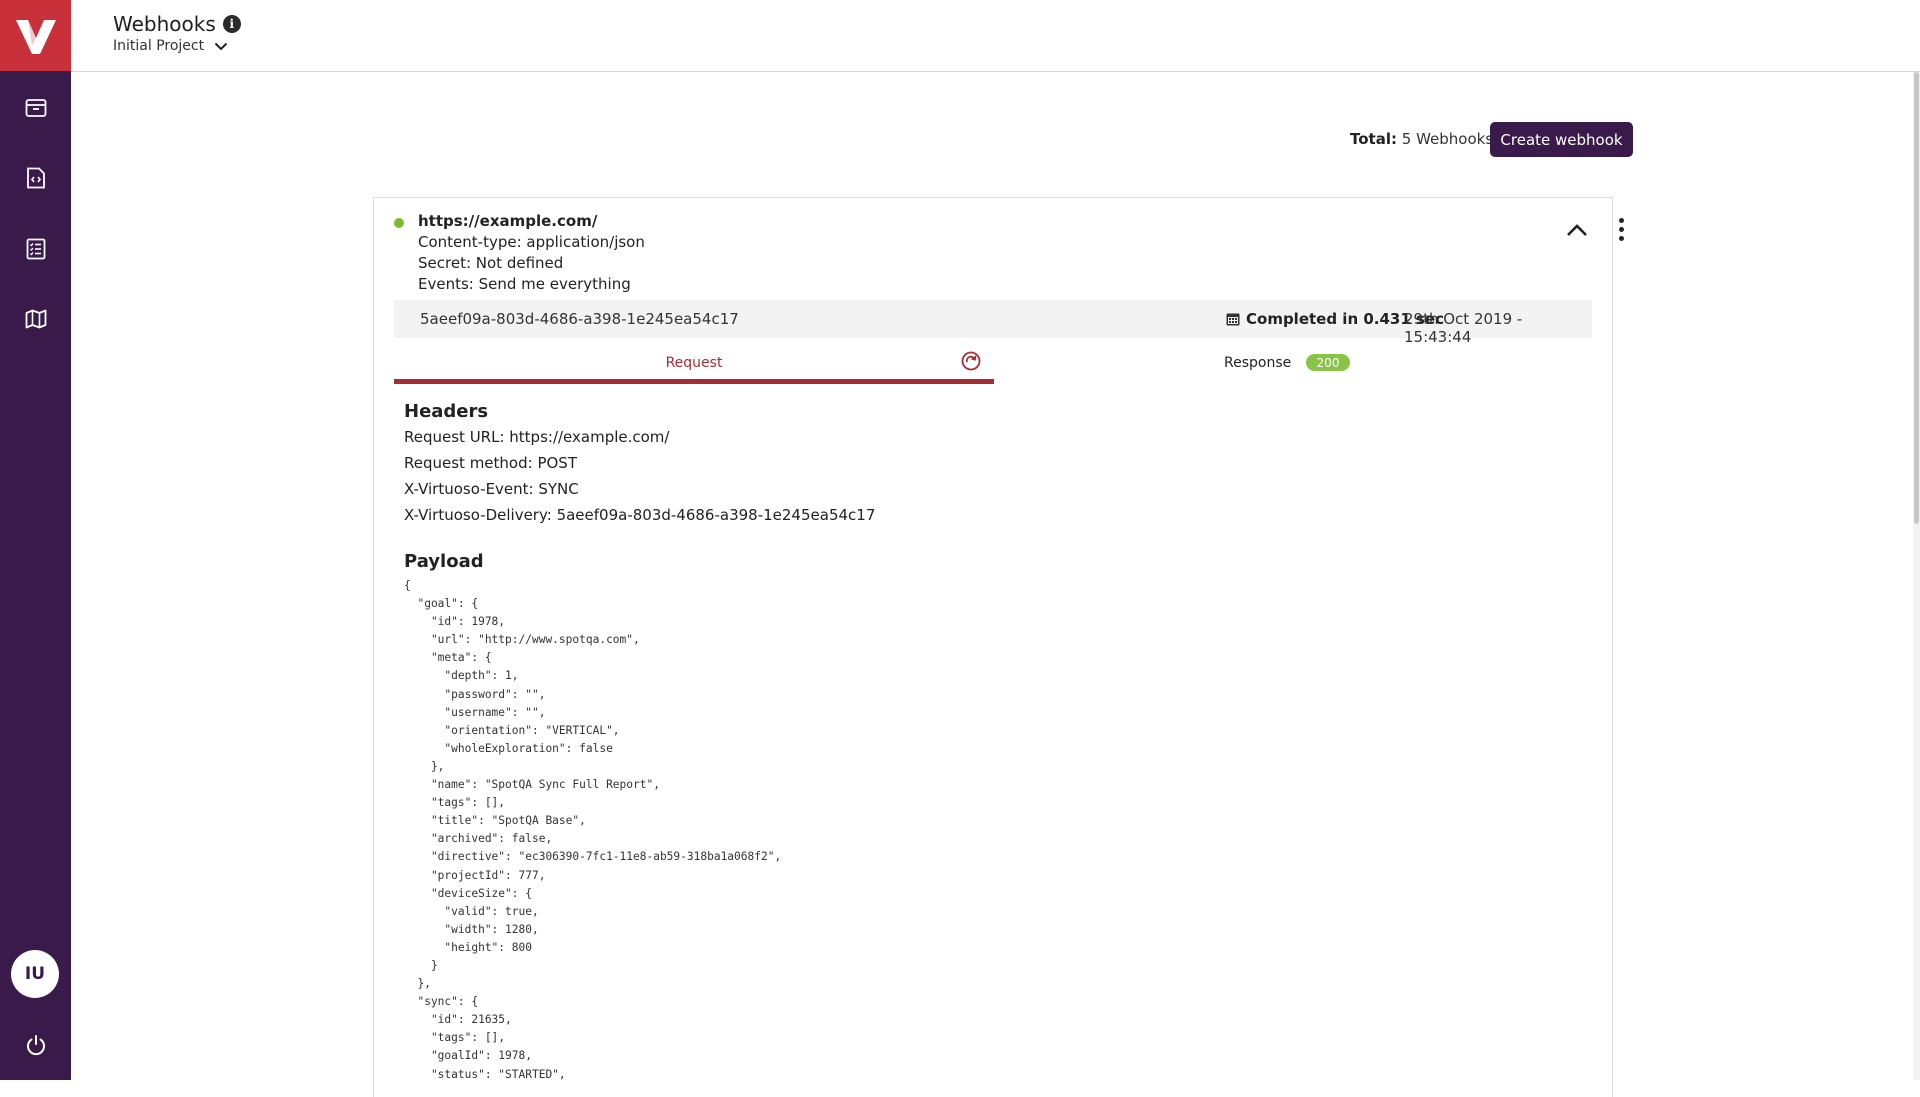  What do you see at coordinates (1621, 229) in the screenshot?
I see `more-options-icon` at bounding box center [1621, 229].